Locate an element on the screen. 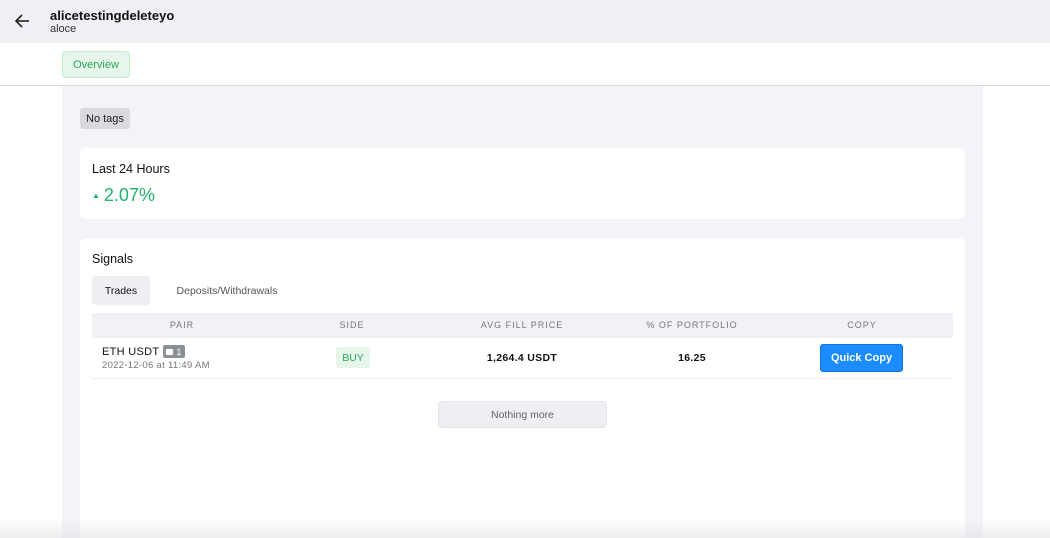  username-title: alicetestingdeleteyo is located at coordinates (112, 15).